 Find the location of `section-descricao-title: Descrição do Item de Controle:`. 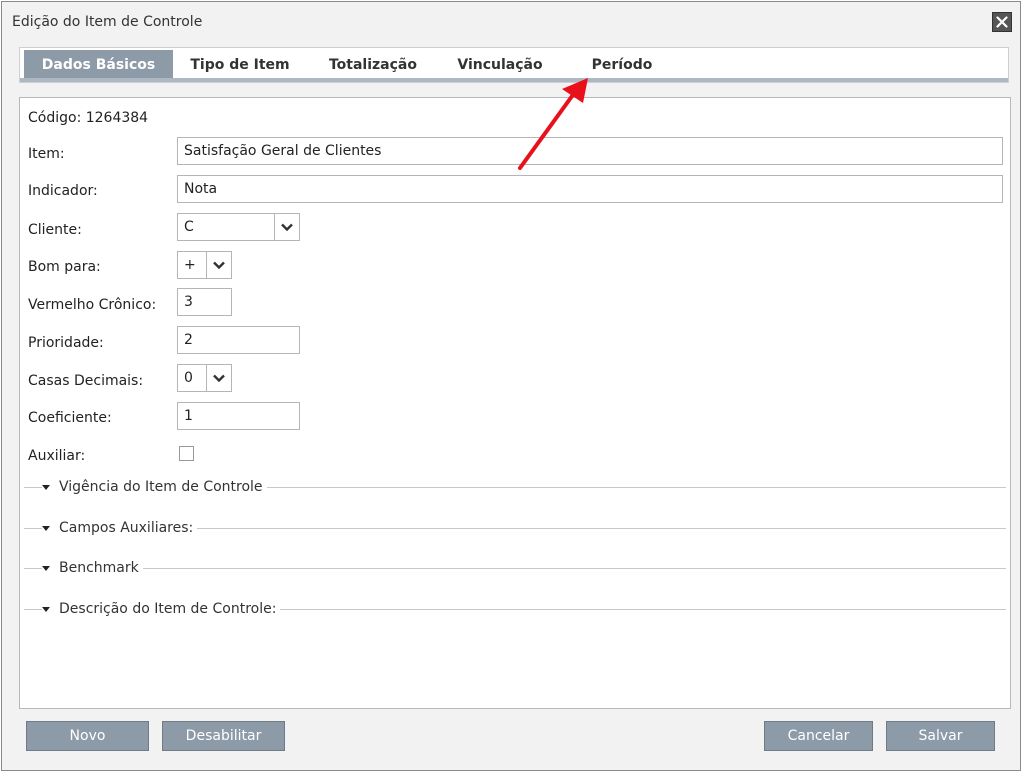

section-descricao-title: Descrição do Item de Controle: is located at coordinates (168, 609).